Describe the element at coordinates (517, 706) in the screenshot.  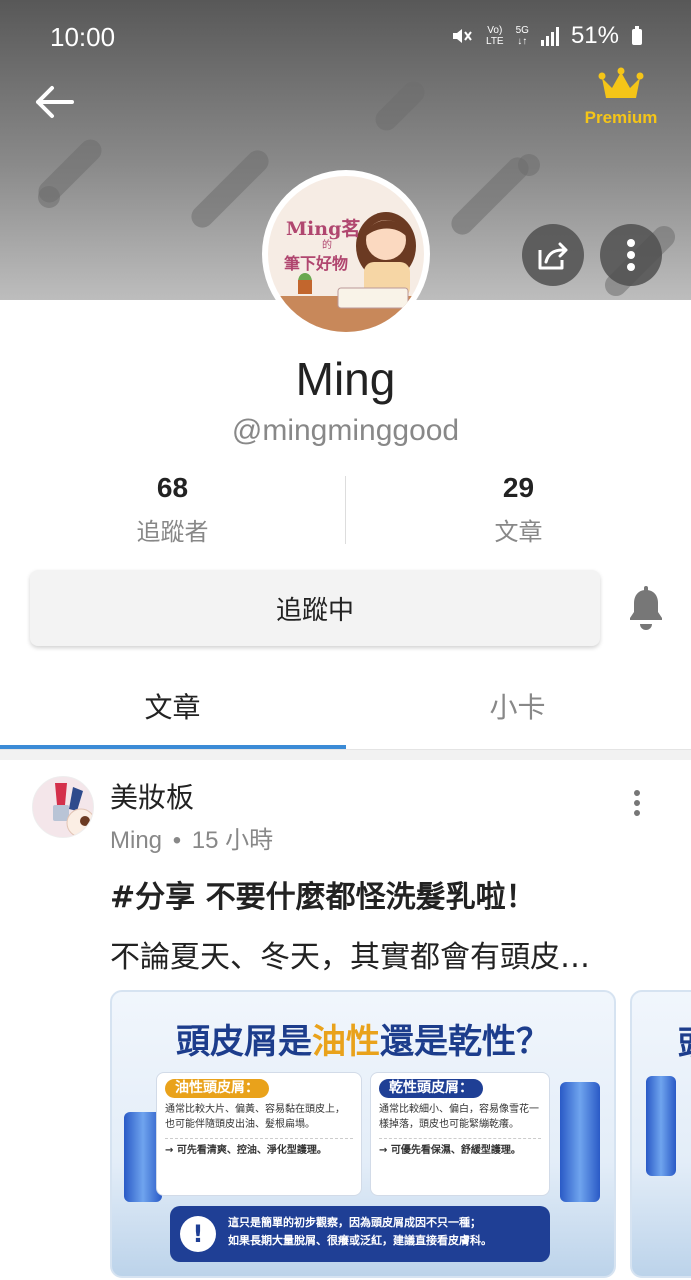
I see `tab-cards: 小卡` at that location.